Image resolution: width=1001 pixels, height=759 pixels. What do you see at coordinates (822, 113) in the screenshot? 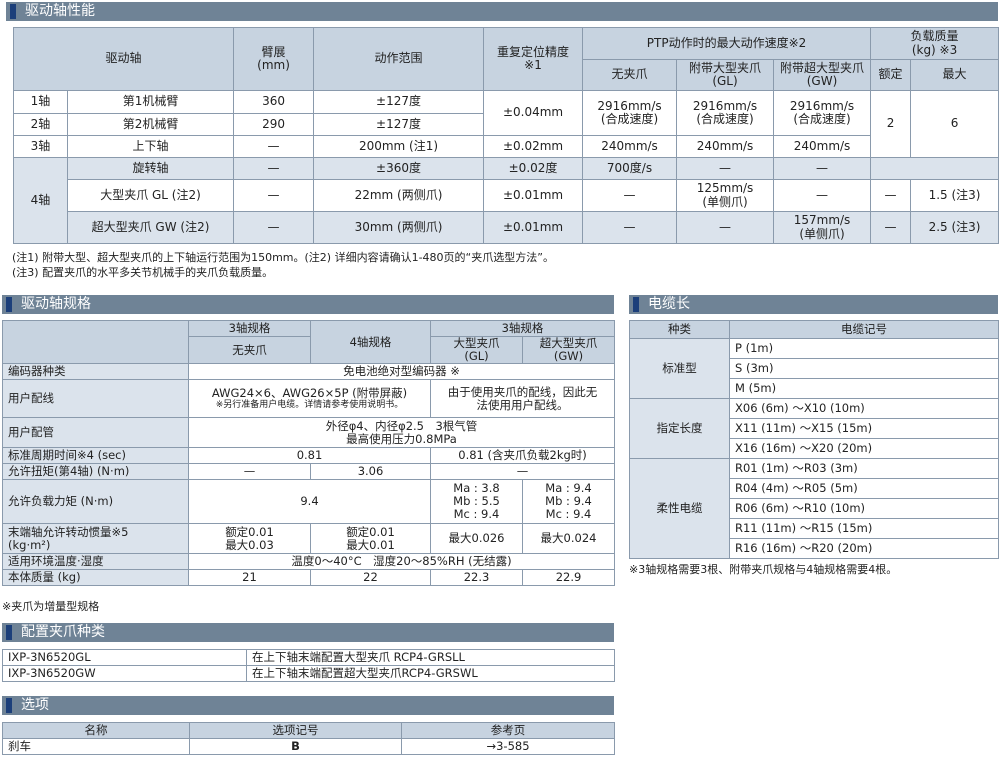
I see `speed-gw: 2916mm/s (合成速度)` at bounding box center [822, 113].